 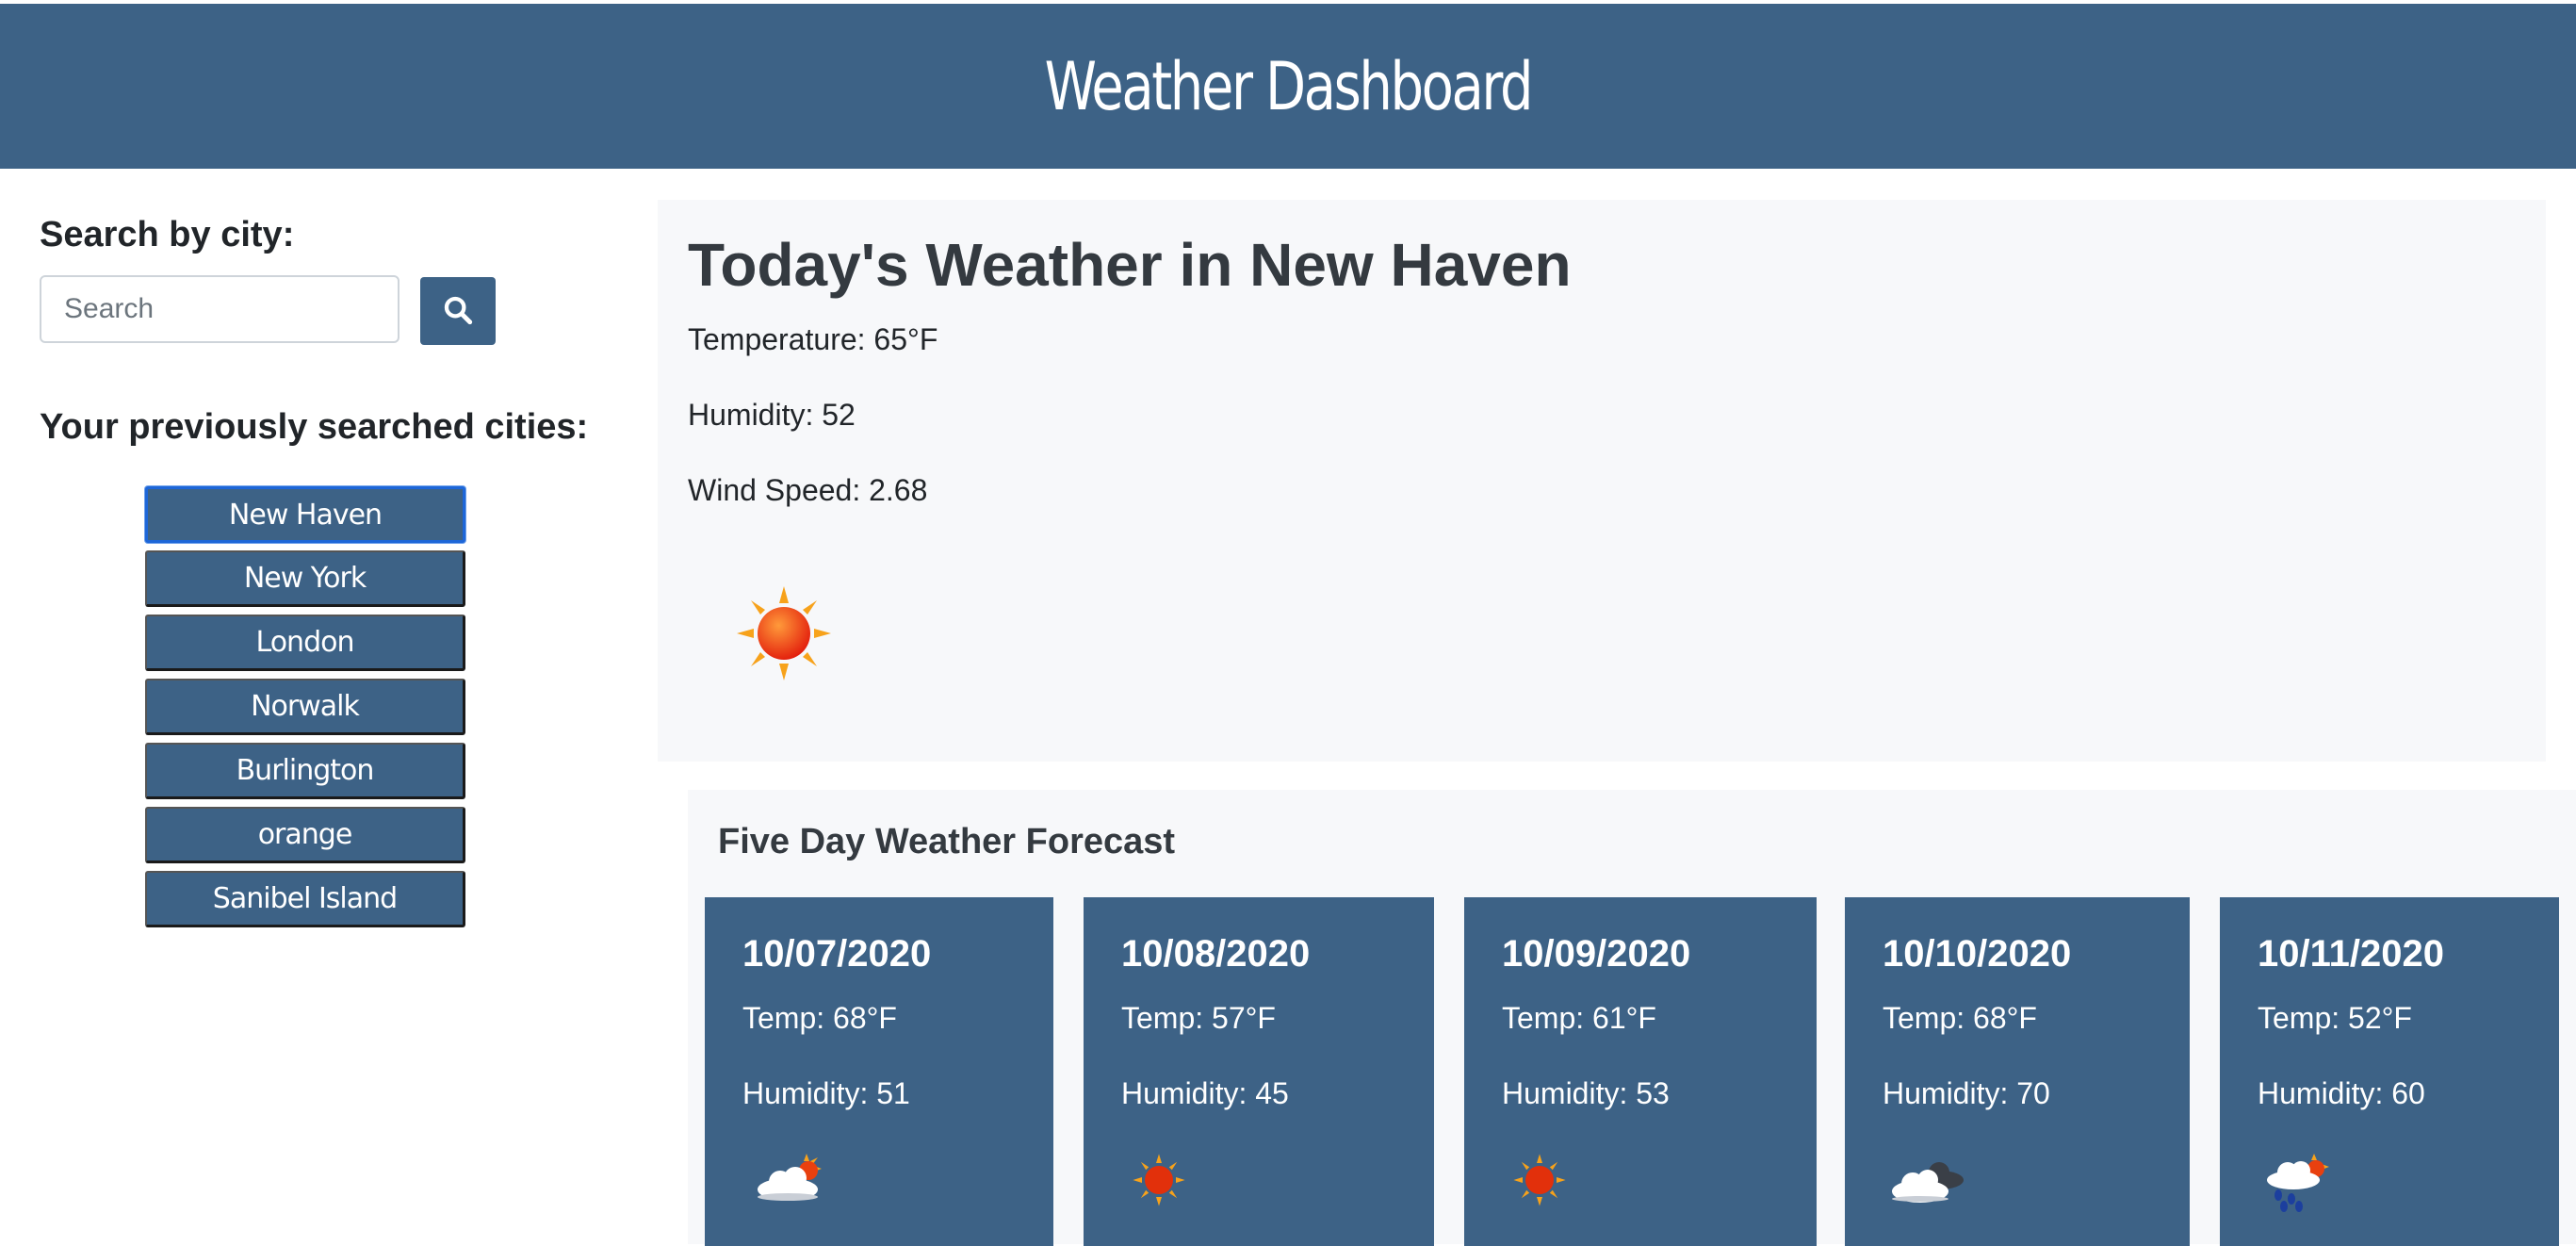 What do you see at coordinates (772, 415) in the screenshot?
I see `current-humidity: Humidity: 52` at bounding box center [772, 415].